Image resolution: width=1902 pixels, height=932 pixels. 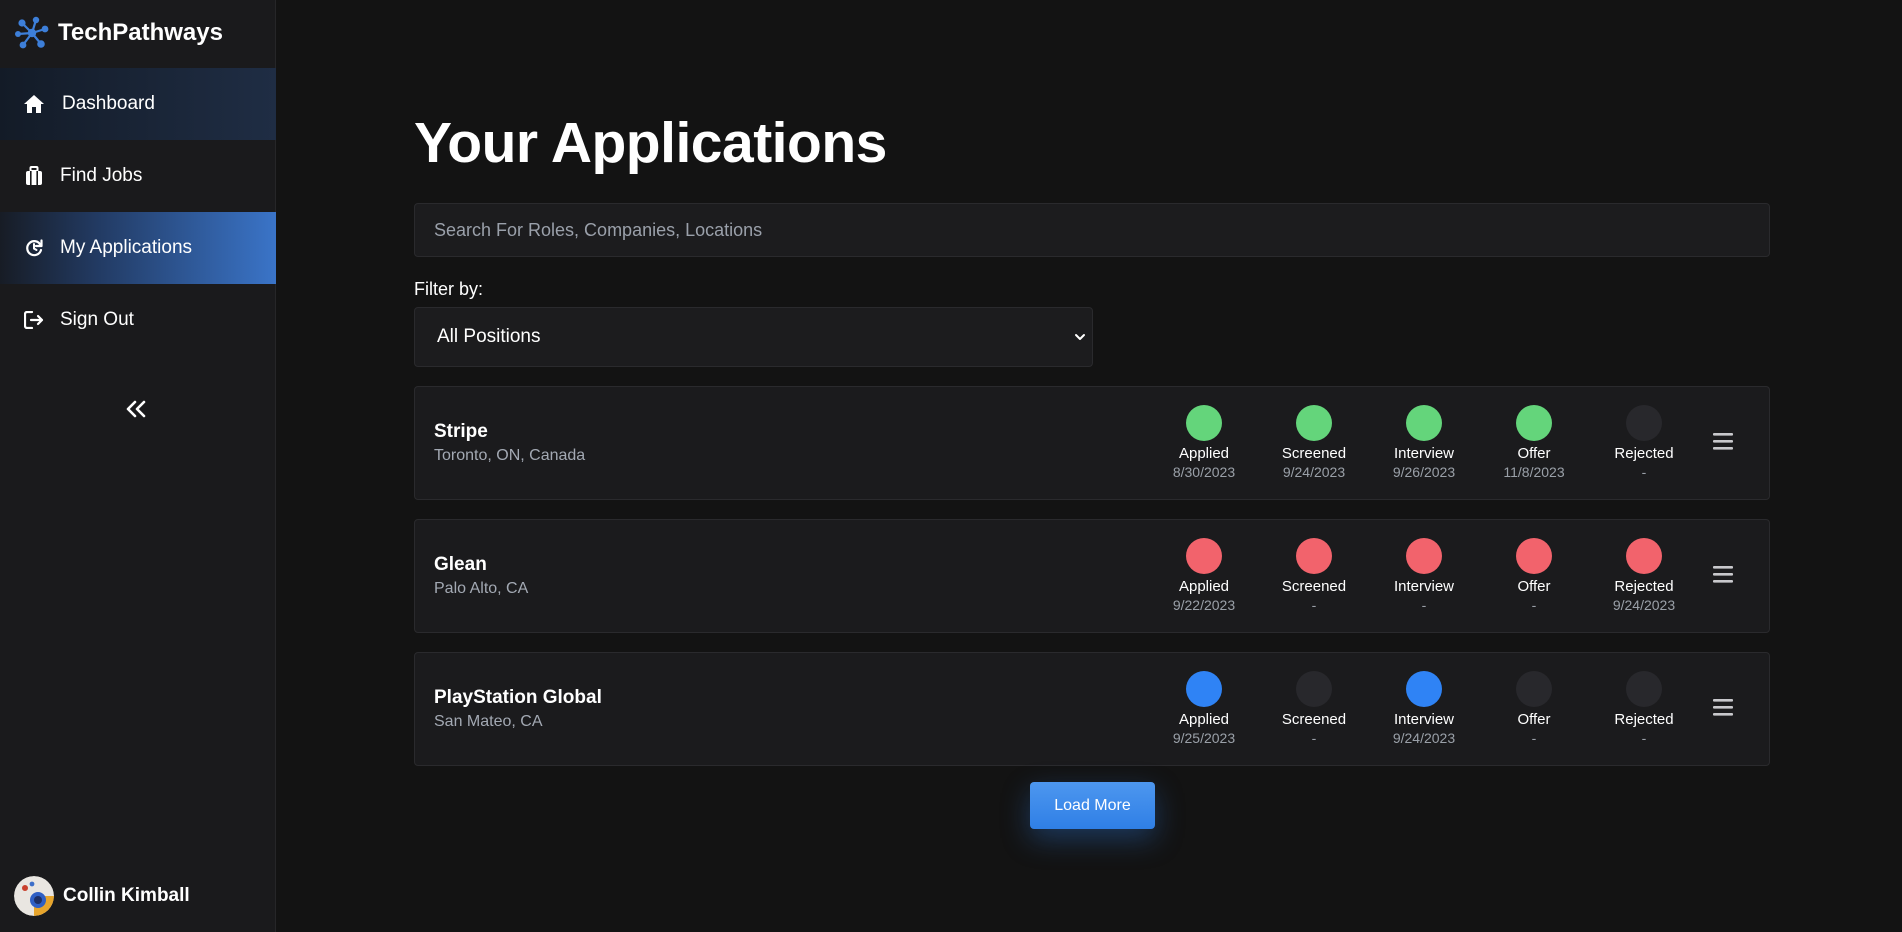 I want to click on brand: TechPathways, so click(x=118, y=33).